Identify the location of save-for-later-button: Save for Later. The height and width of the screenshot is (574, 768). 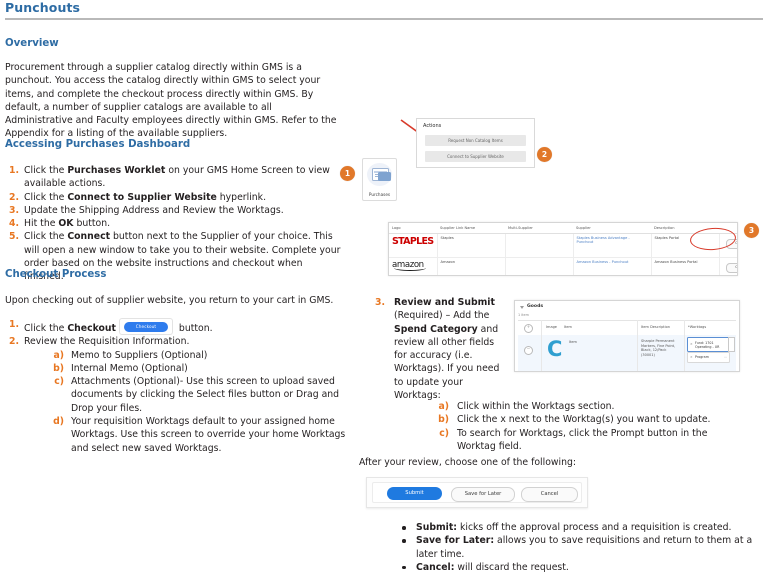
(483, 494).